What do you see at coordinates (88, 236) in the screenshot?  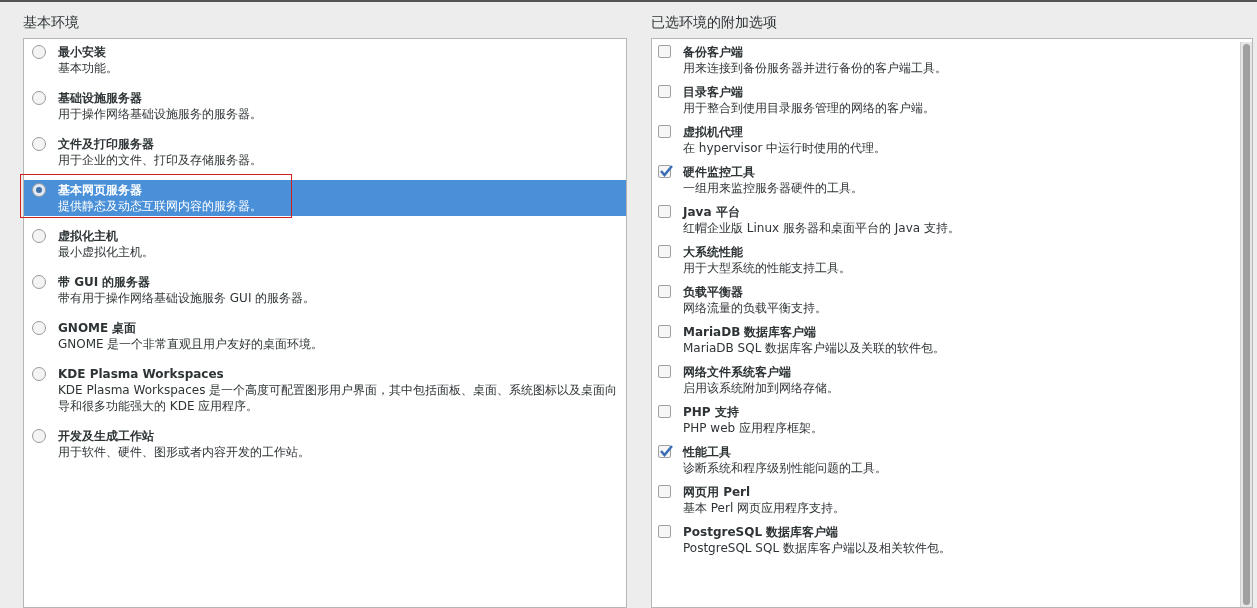 I see `option-name: 虚拟化主机` at bounding box center [88, 236].